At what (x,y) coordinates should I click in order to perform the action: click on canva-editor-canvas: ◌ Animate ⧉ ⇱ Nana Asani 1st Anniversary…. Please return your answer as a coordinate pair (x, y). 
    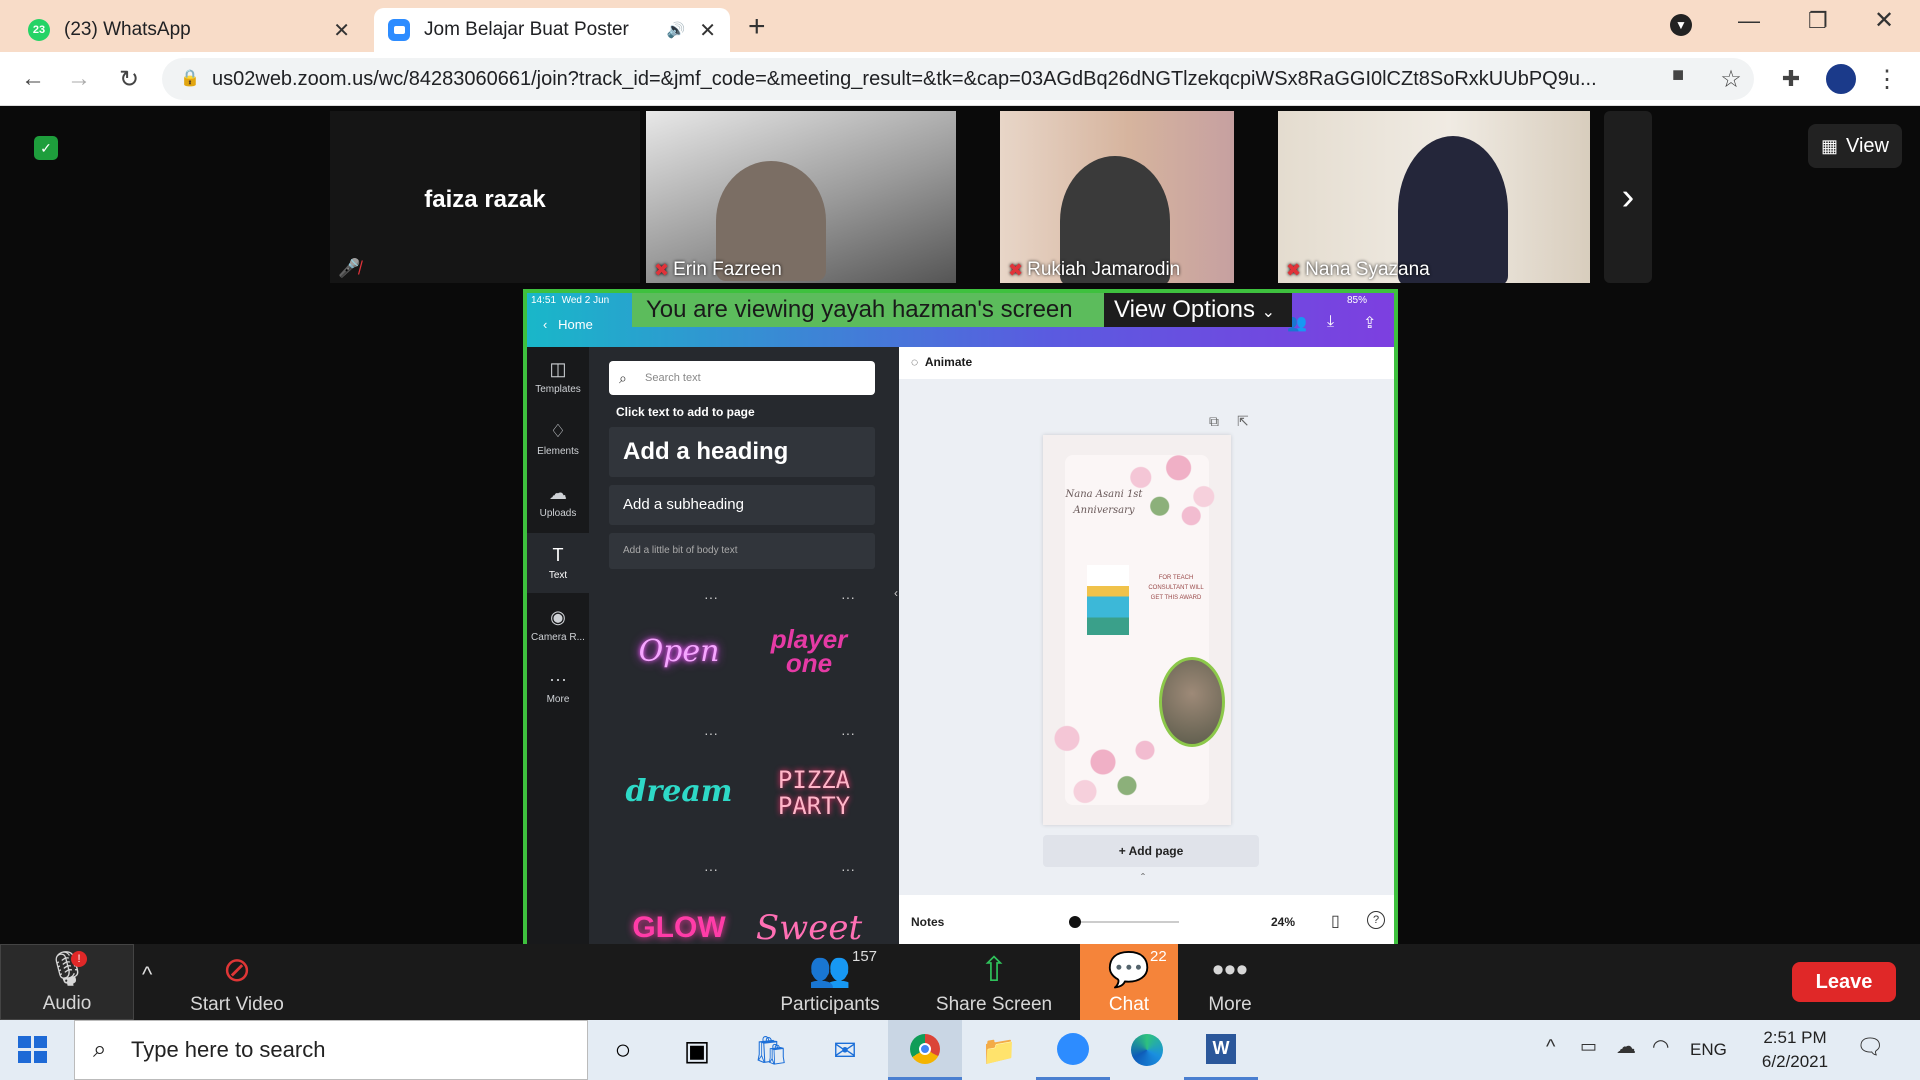
    Looking at the image, I should click on (1146, 646).